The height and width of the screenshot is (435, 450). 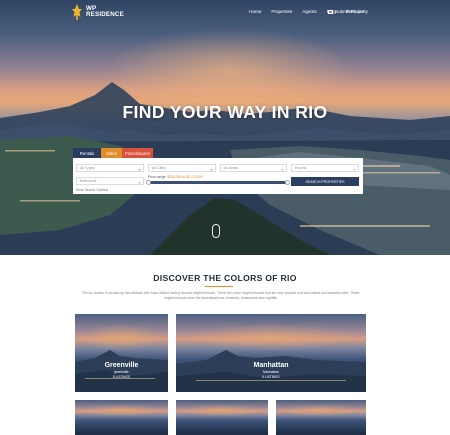 I want to click on submit-icon, so click(x=330, y=11).